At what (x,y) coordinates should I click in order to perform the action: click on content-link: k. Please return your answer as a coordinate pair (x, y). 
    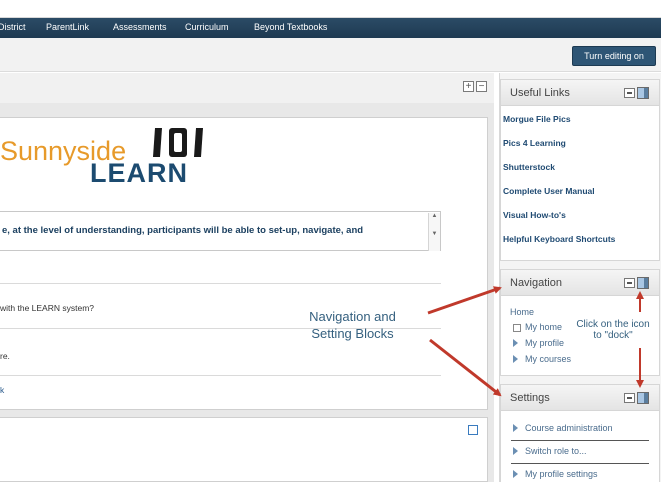
    Looking at the image, I should click on (2, 390).